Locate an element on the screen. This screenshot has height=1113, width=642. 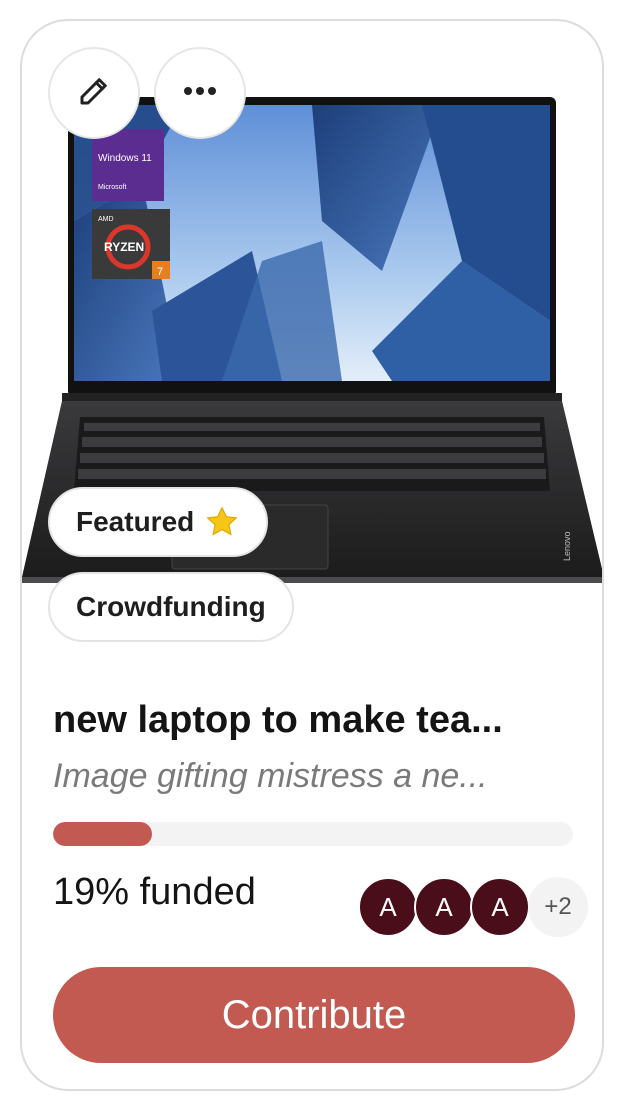
contributor-avatars: A A A +2 is located at coordinates (473, 907).